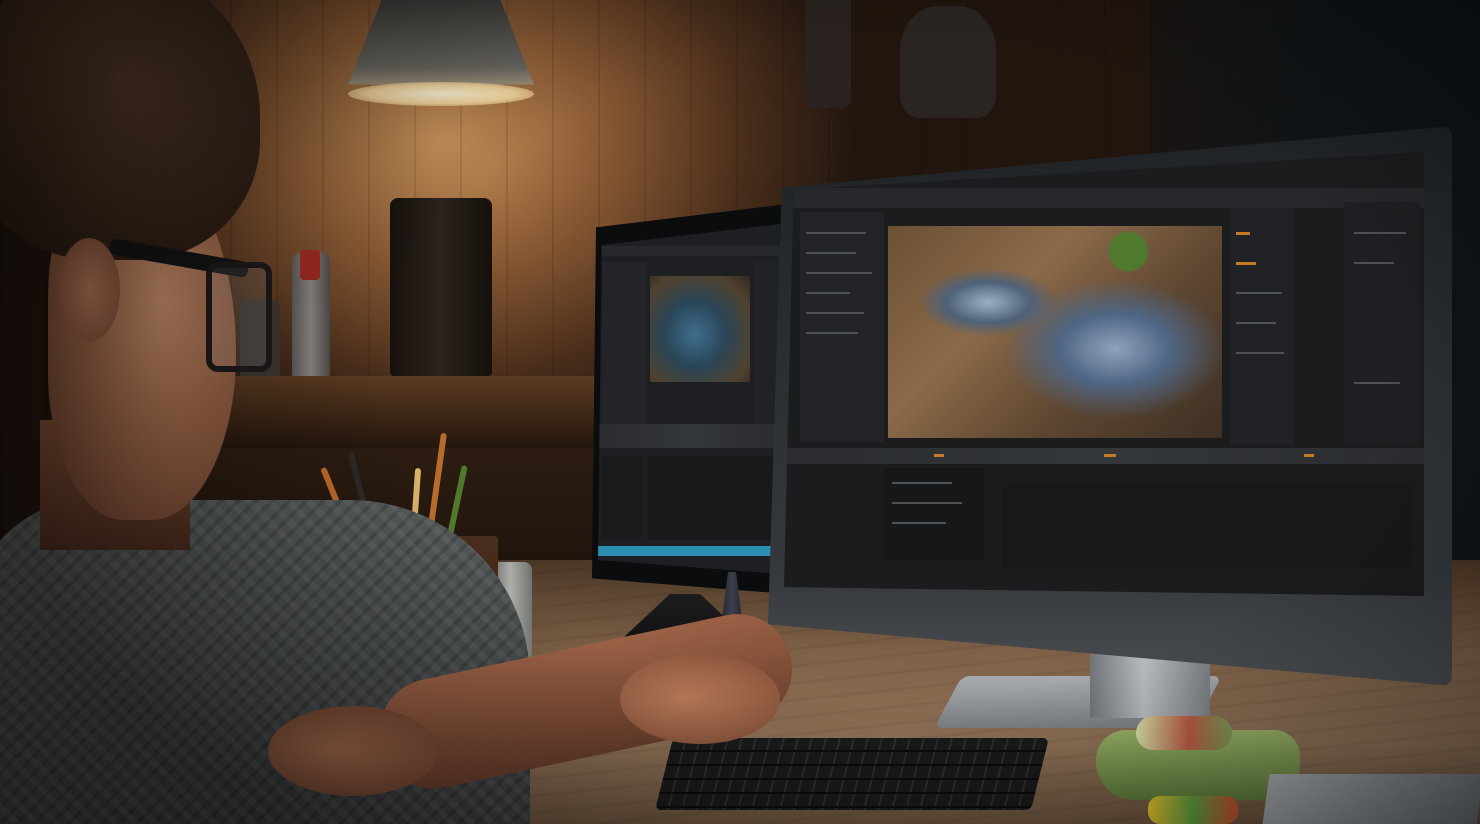 This screenshot has height=824, width=1480. Describe the element at coordinates (1055, 332) in the screenshot. I see `aerial-footage-viewer` at that location.